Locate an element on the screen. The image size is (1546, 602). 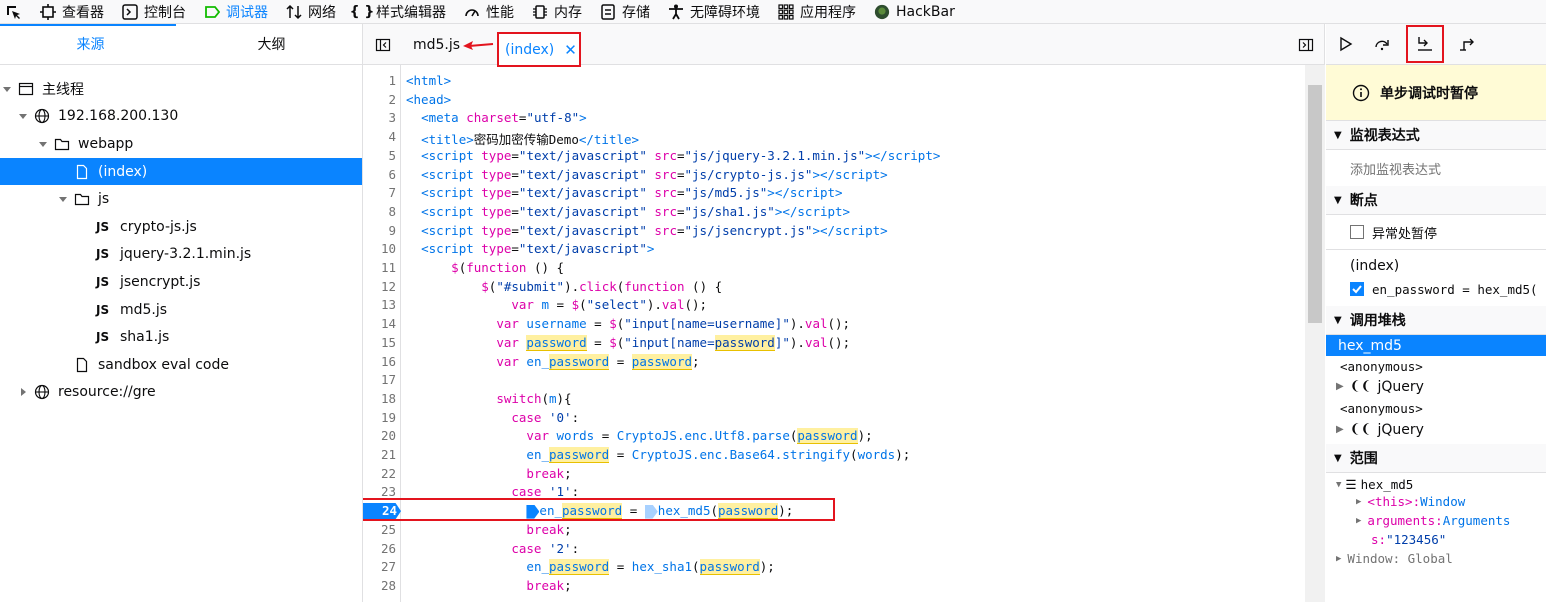
line-number: 3 is located at coordinates (392, 118).